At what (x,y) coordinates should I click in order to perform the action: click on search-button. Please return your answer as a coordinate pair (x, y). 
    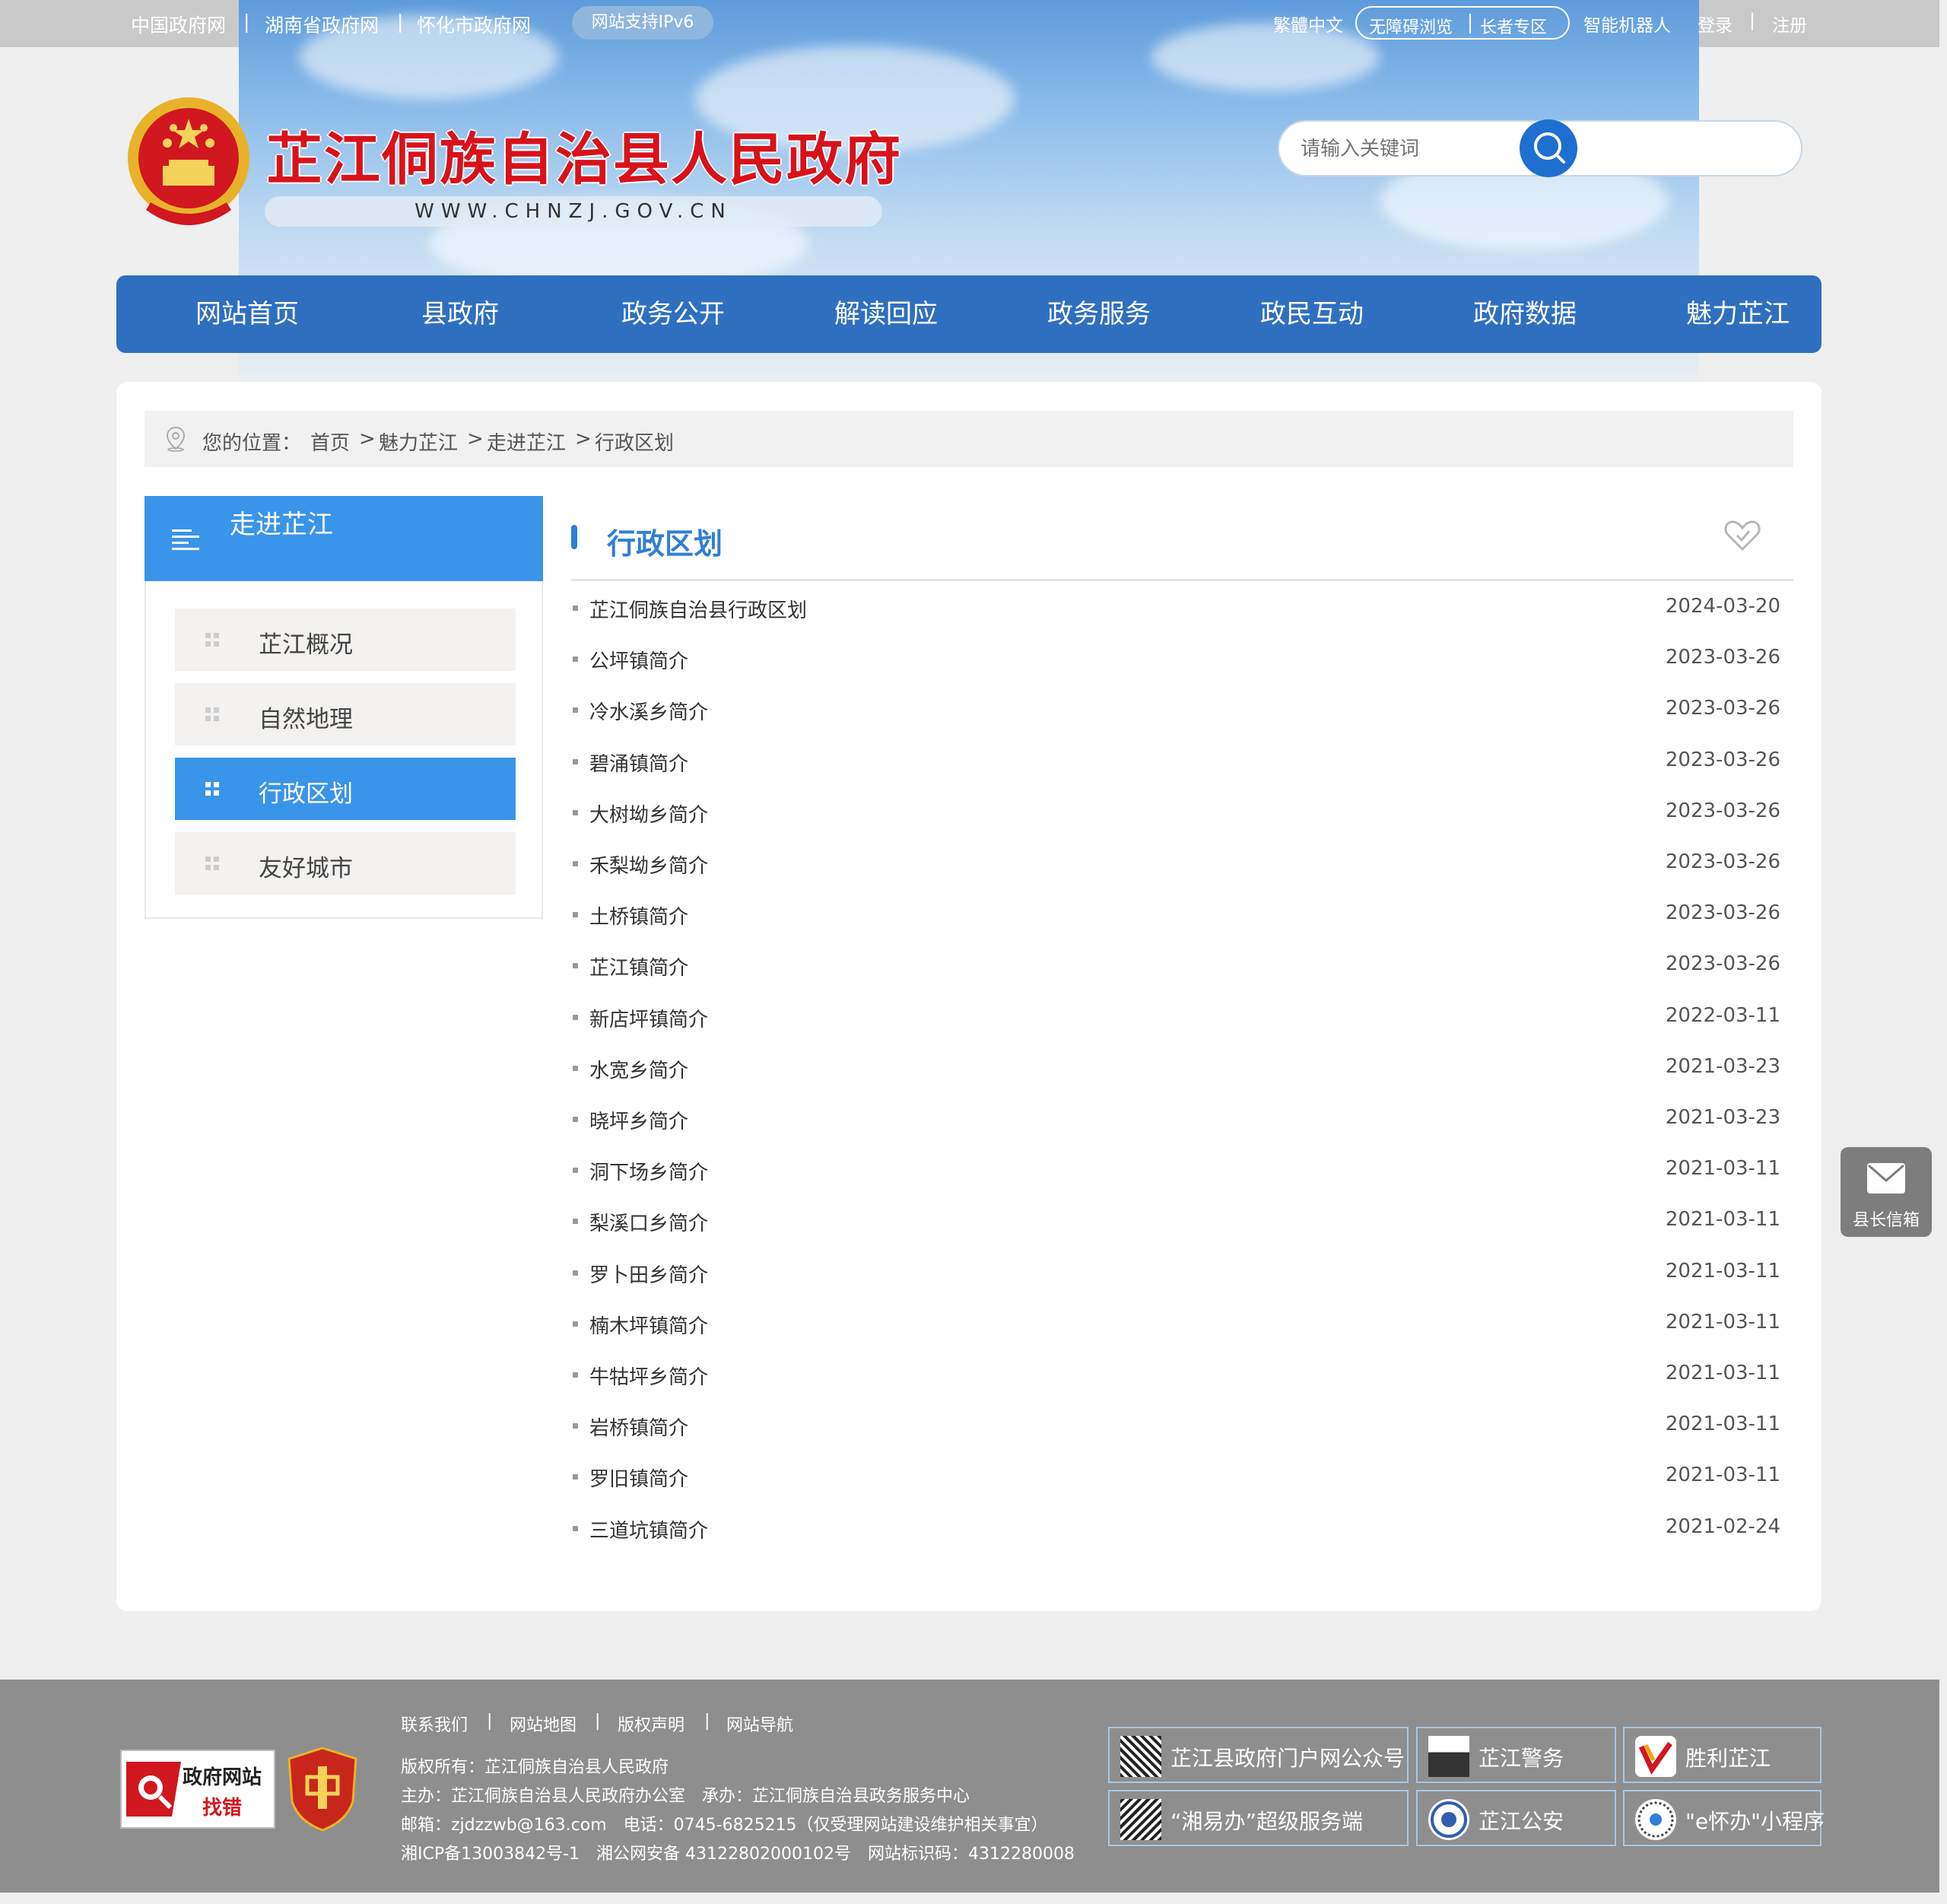
    Looking at the image, I should click on (1548, 148).